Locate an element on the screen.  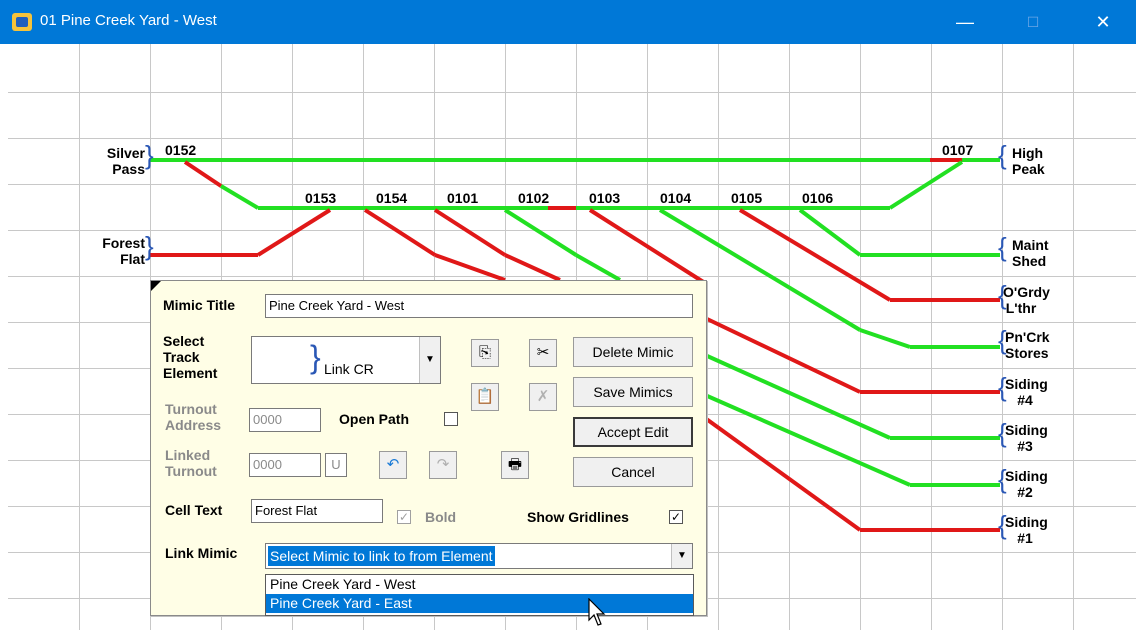
track-0152-green is located at coordinates (239, 197).